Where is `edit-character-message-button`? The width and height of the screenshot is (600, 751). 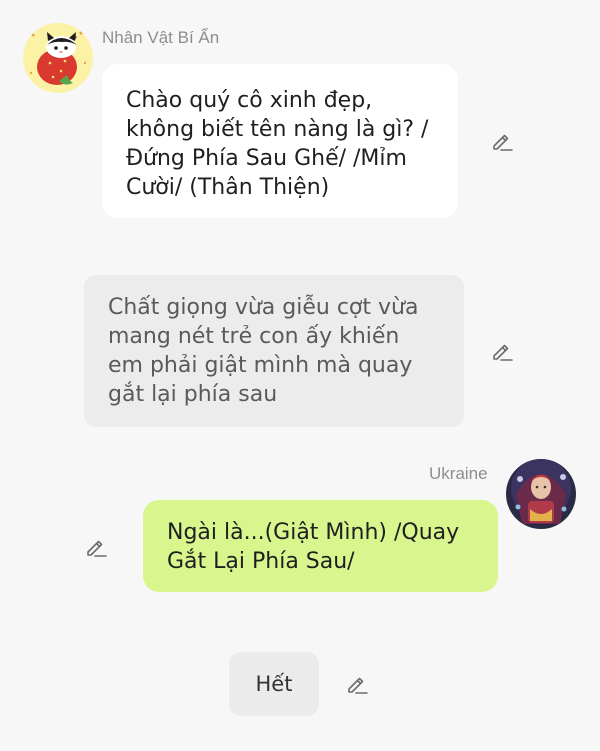
edit-character-message-button is located at coordinates (502, 141).